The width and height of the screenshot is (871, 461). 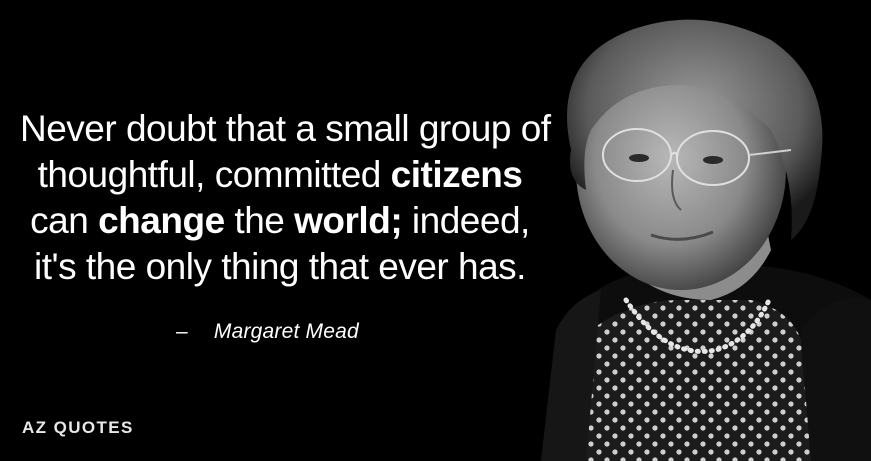 What do you see at coordinates (285, 128) in the screenshot?
I see `quote-line-1: Never doubt that a small group of` at bounding box center [285, 128].